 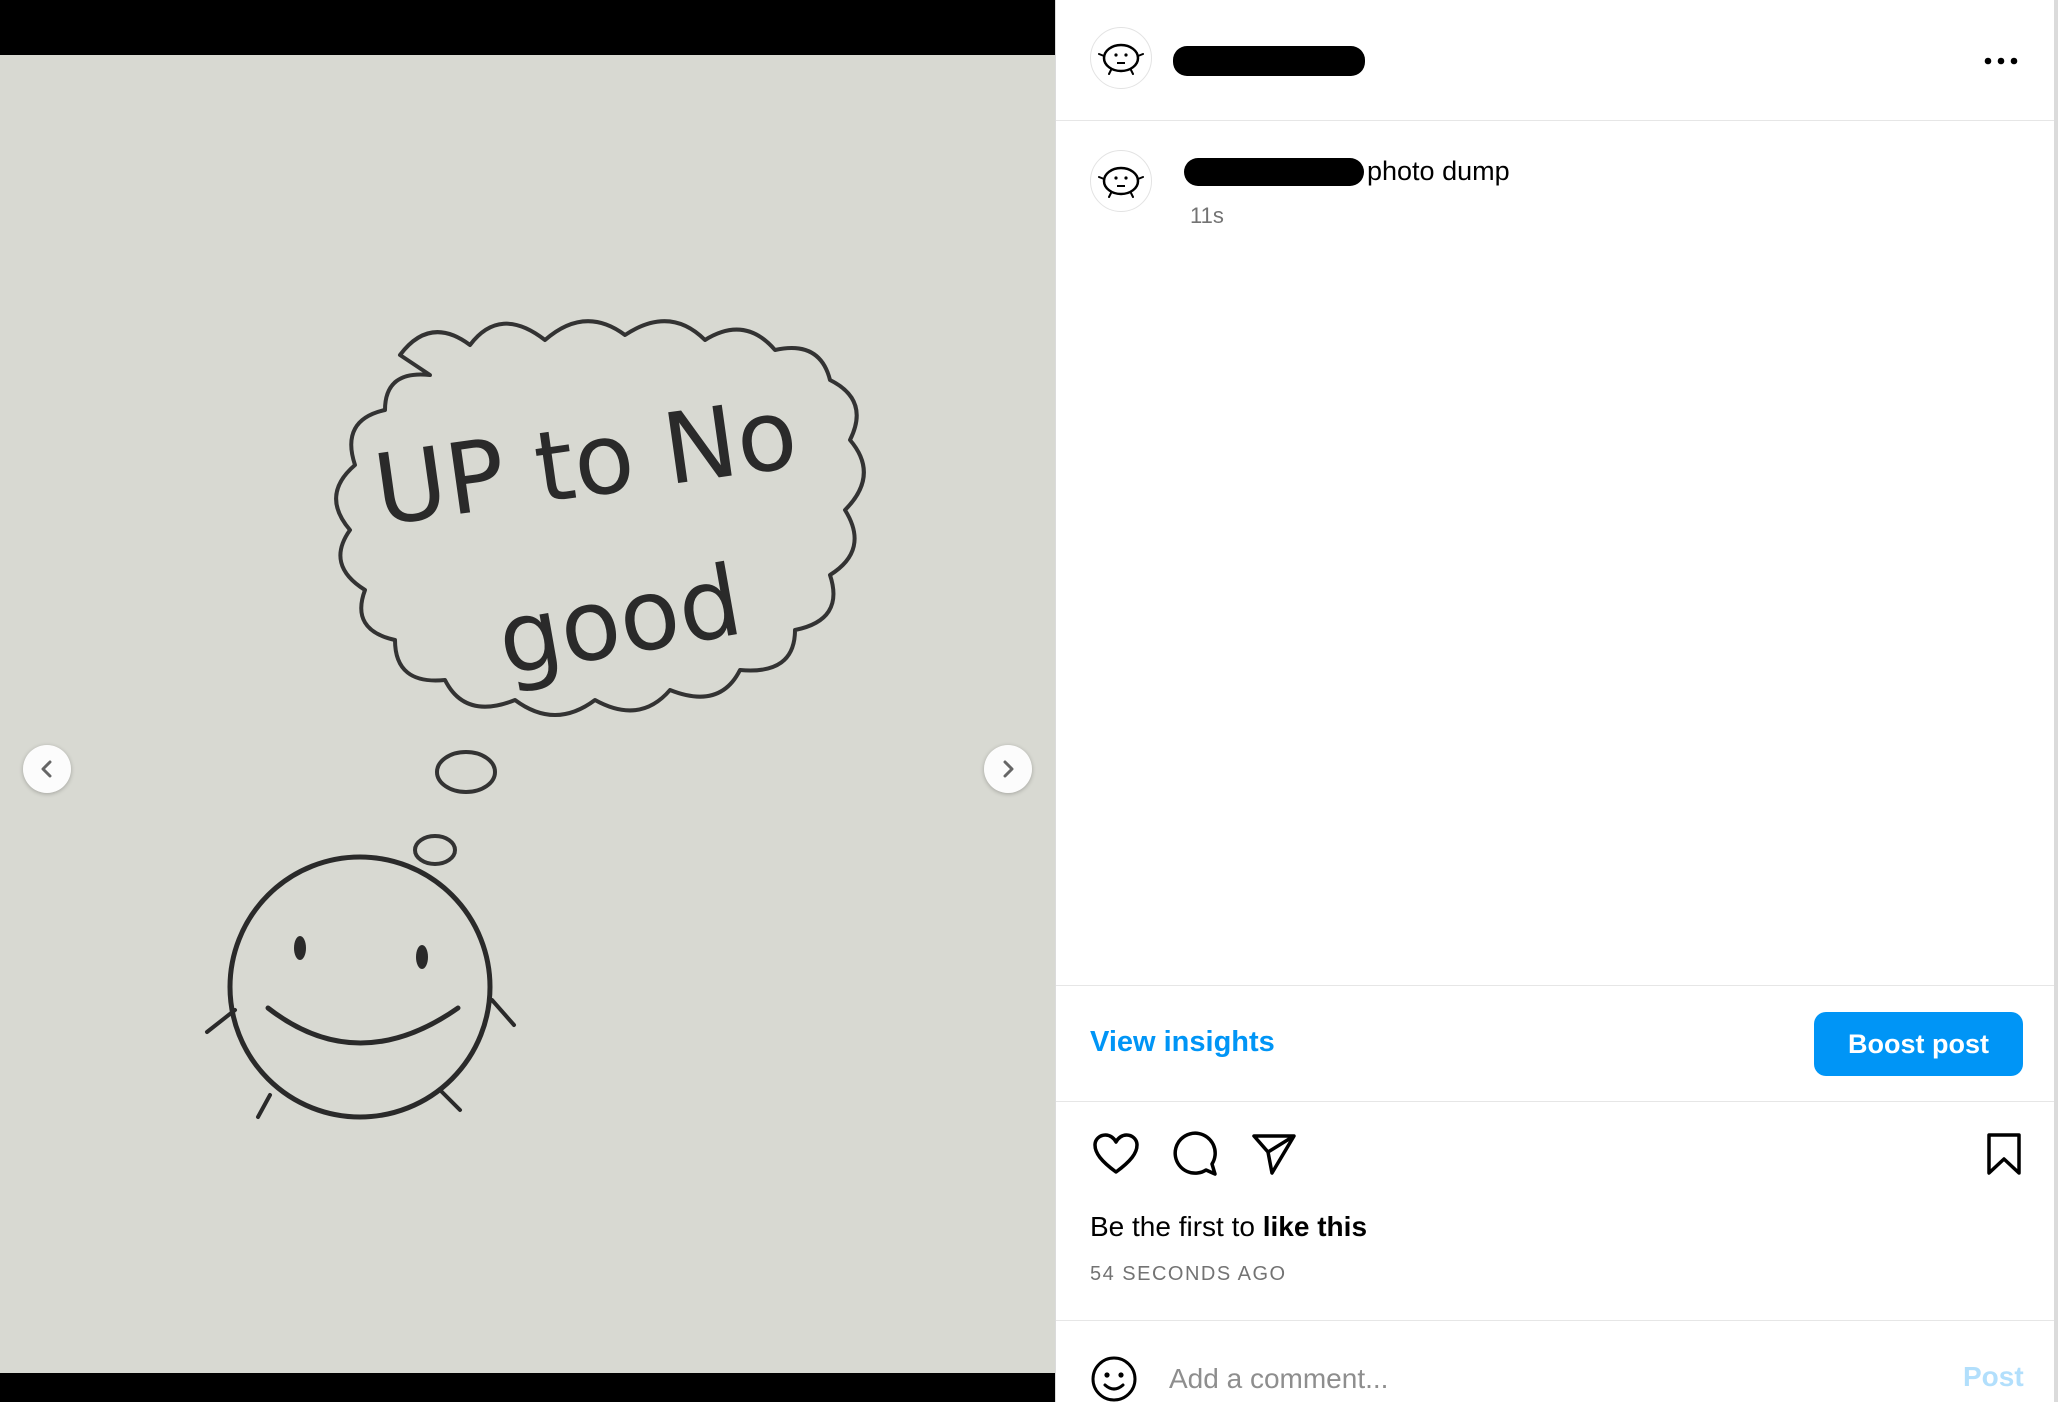 I want to click on window-edge, so click(x=2056, y=701).